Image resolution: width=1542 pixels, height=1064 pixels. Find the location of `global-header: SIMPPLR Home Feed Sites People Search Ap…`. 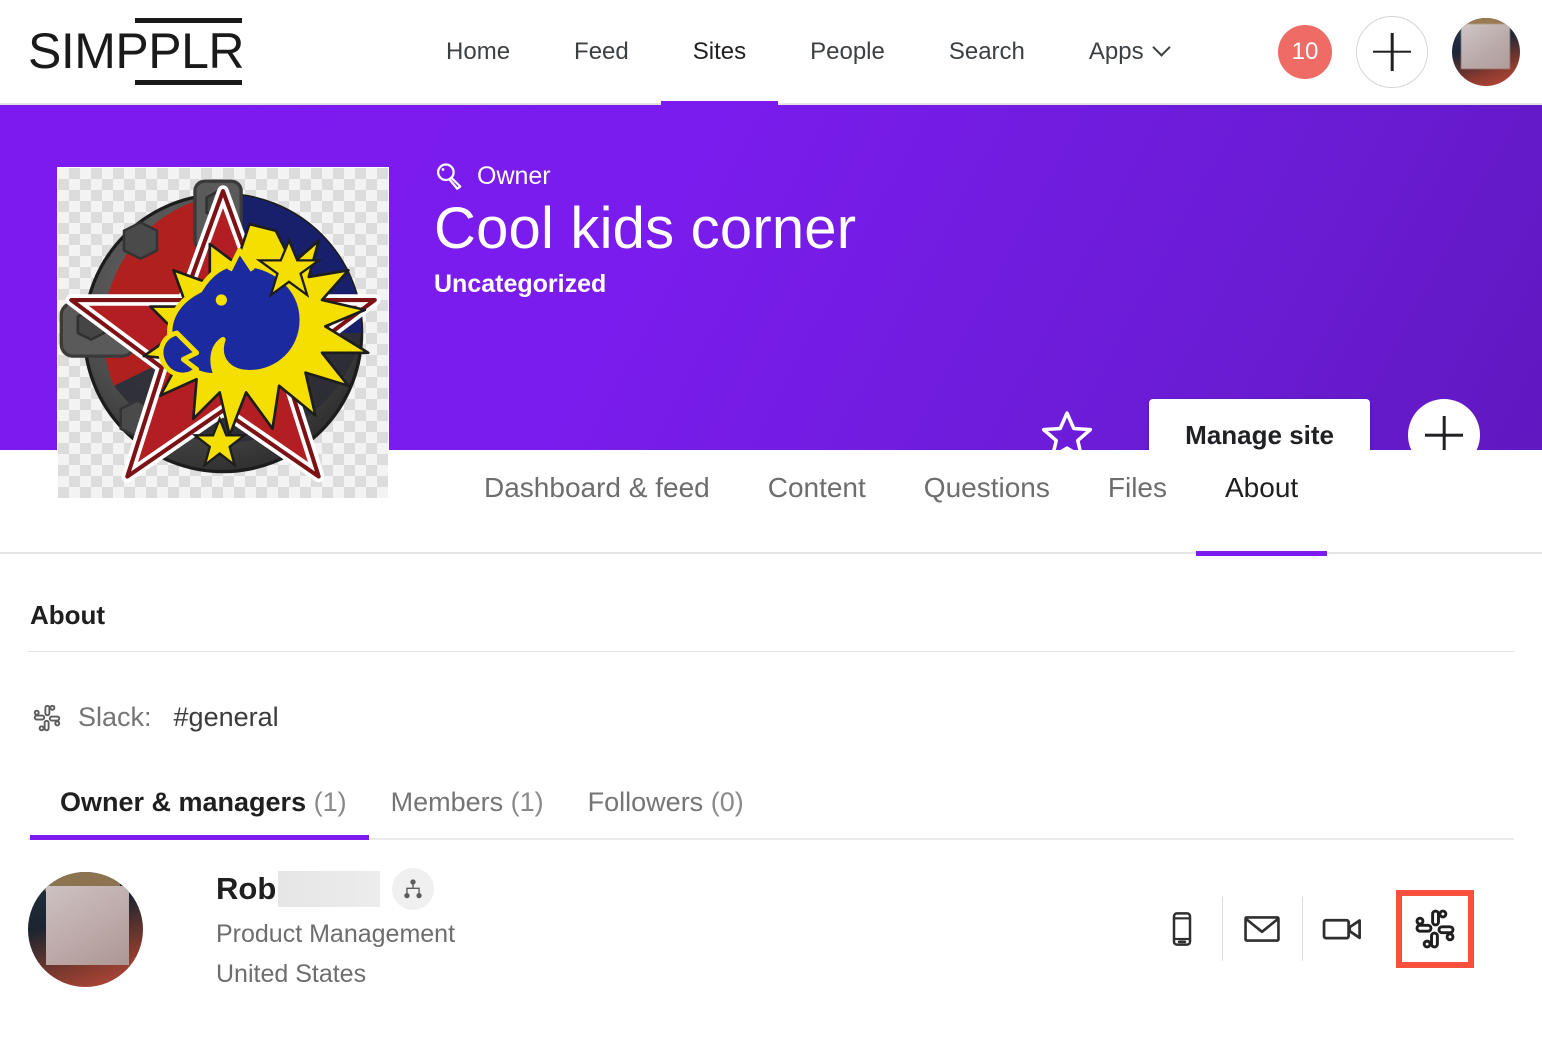

global-header: SIMPPLR Home Feed Sites People Search Ap… is located at coordinates (771, 52).